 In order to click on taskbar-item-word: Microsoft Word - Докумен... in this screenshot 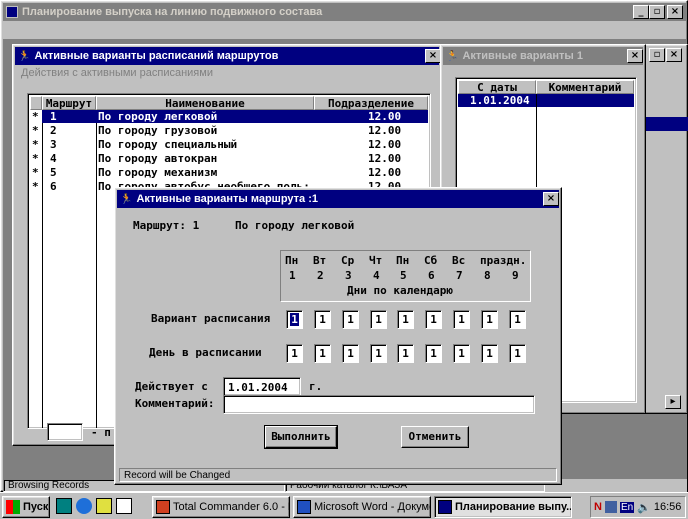, I will do `click(362, 507)`.